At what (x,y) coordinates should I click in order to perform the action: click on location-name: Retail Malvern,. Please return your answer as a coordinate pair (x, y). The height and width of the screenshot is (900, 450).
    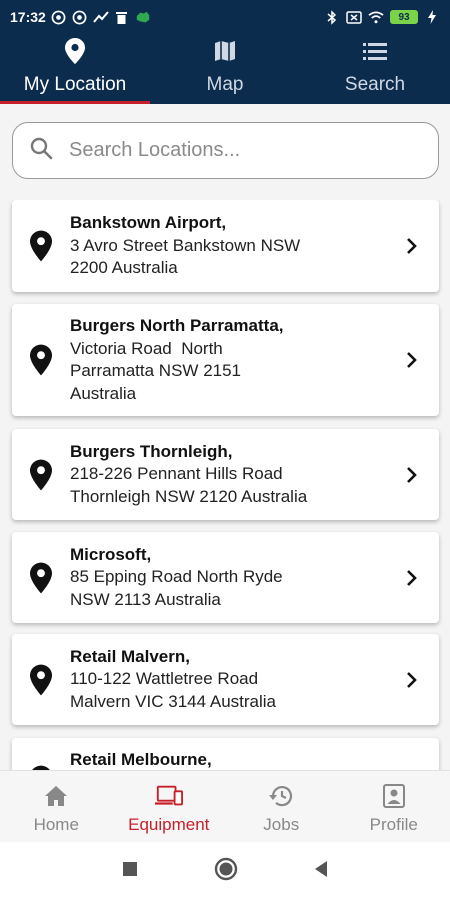
    Looking at the image, I should click on (130, 656).